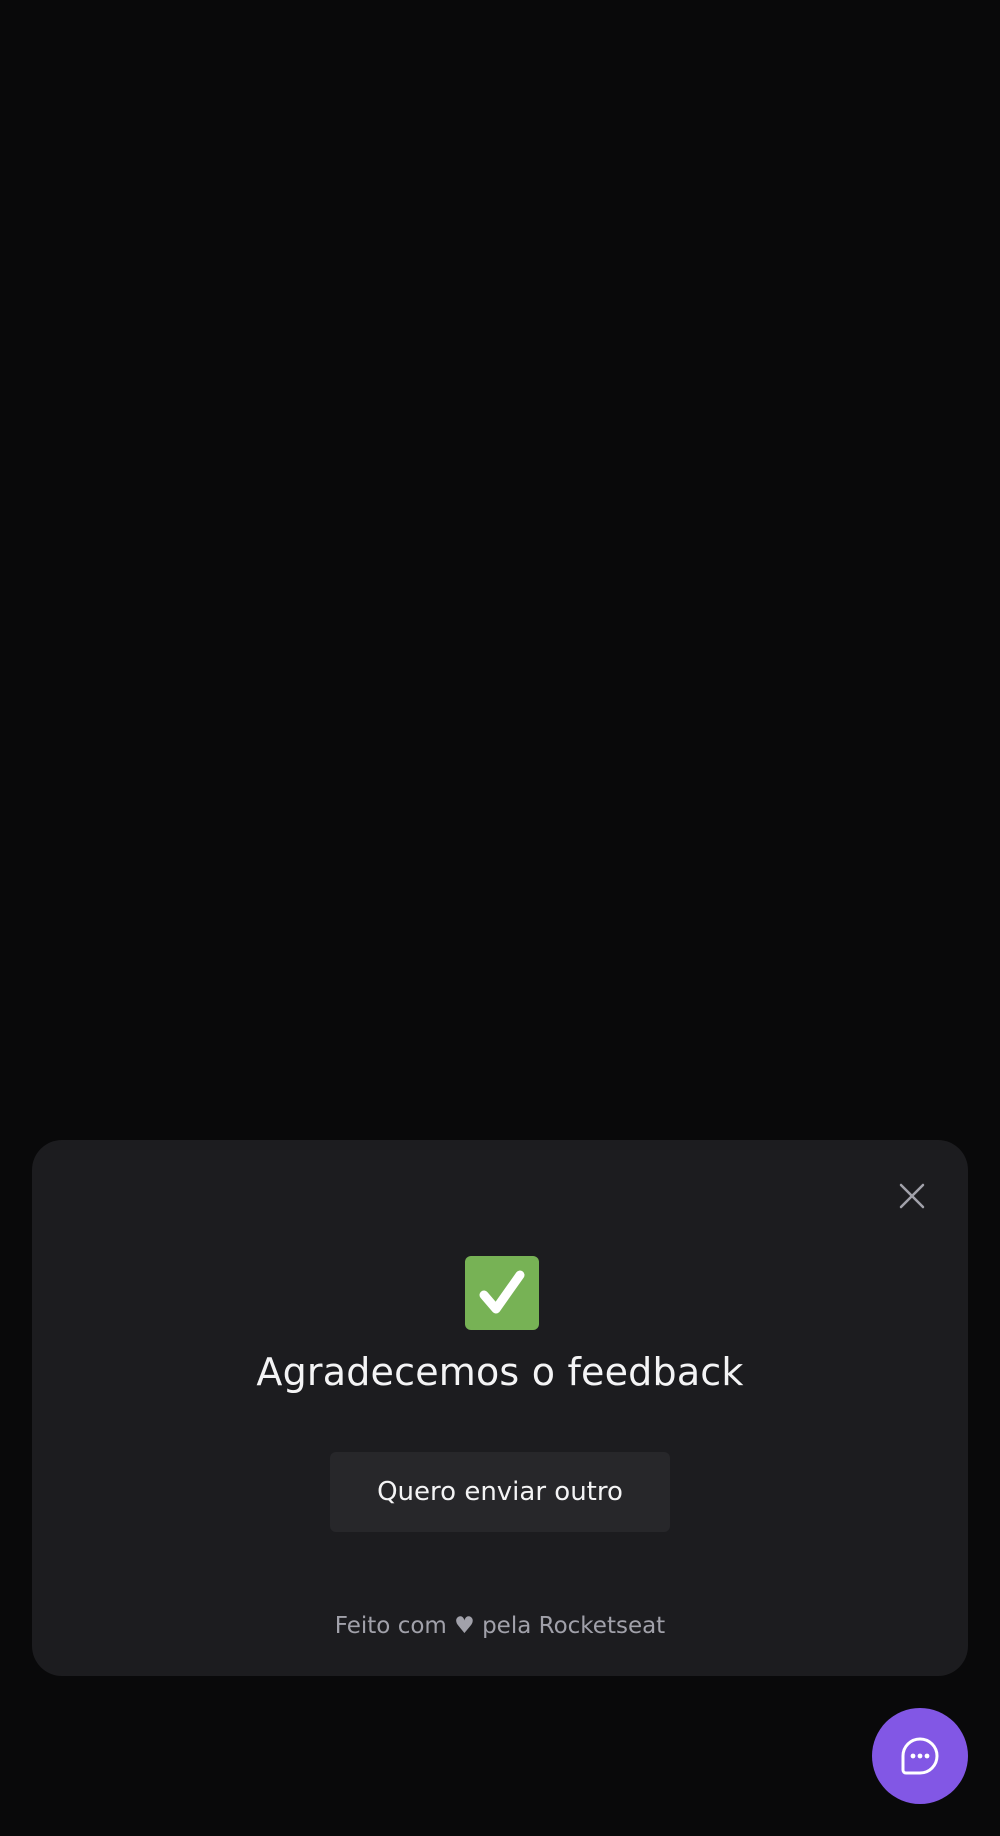  What do you see at coordinates (573, 1626) in the screenshot?
I see `footer-link-rocketseat: pela Rocketseat` at bounding box center [573, 1626].